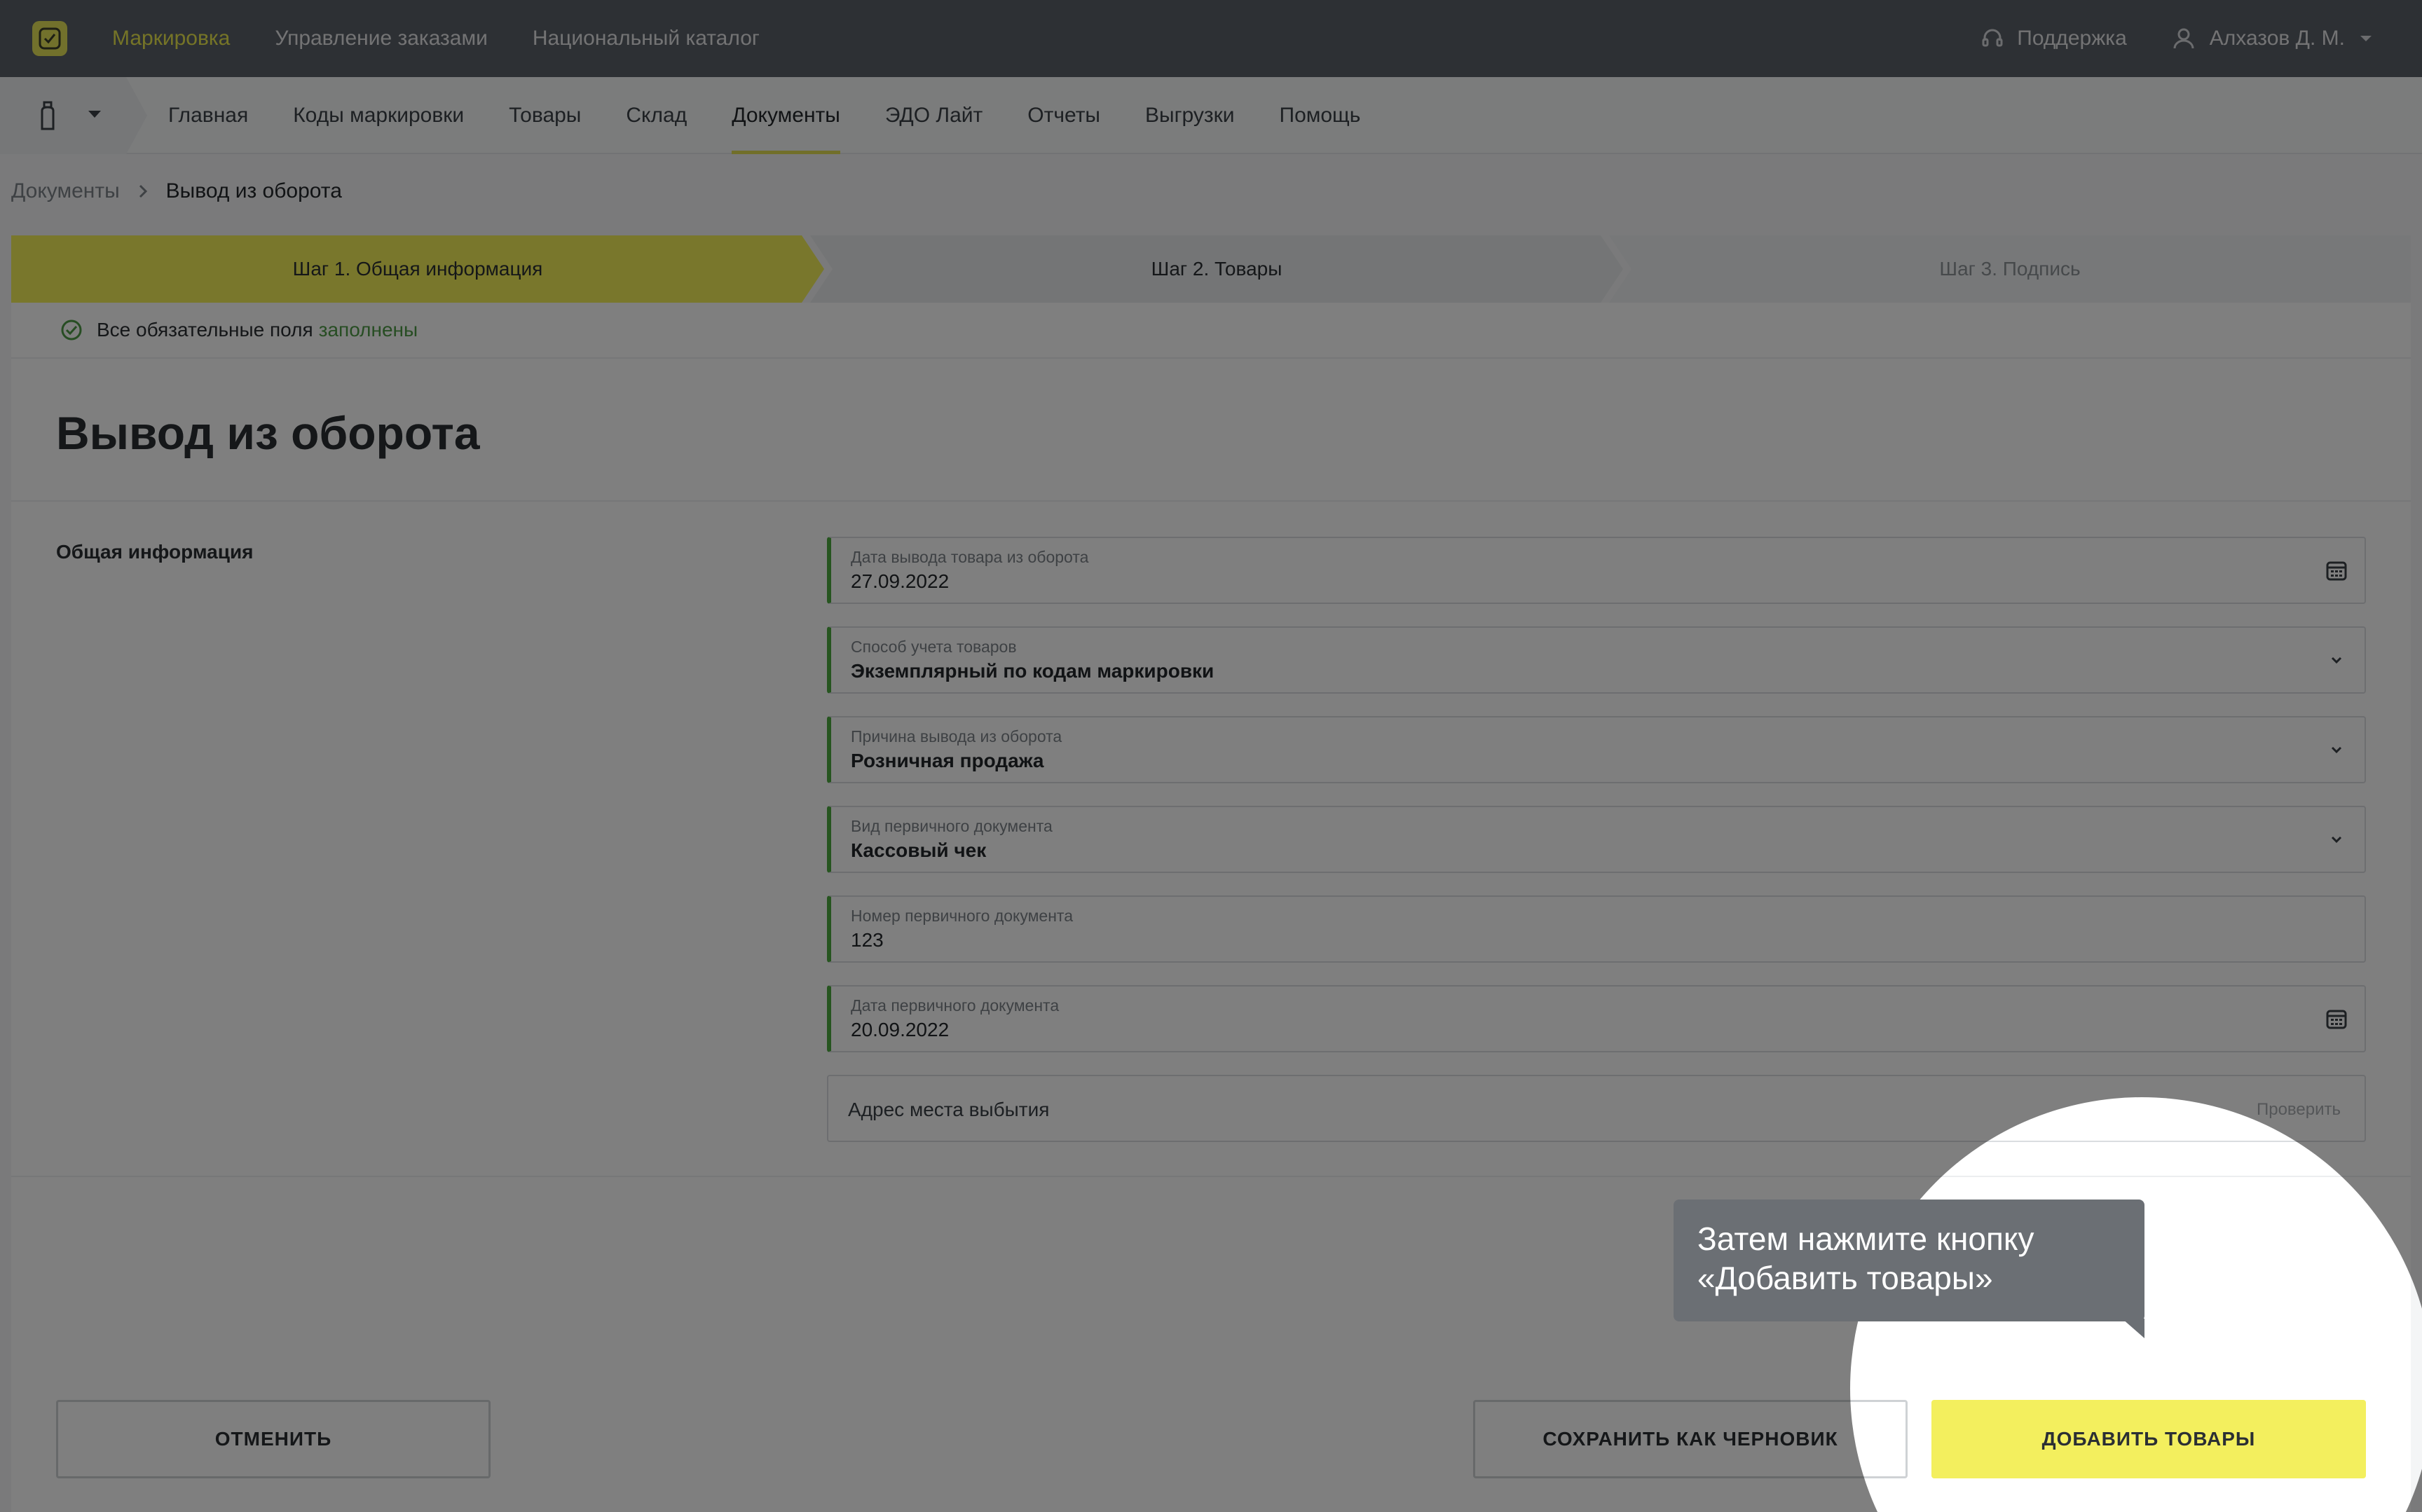 This screenshot has width=2422, height=1512. Describe the element at coordinates (900, 581) in the screenshot. I see `field-value: 27.09.2022` at that location.